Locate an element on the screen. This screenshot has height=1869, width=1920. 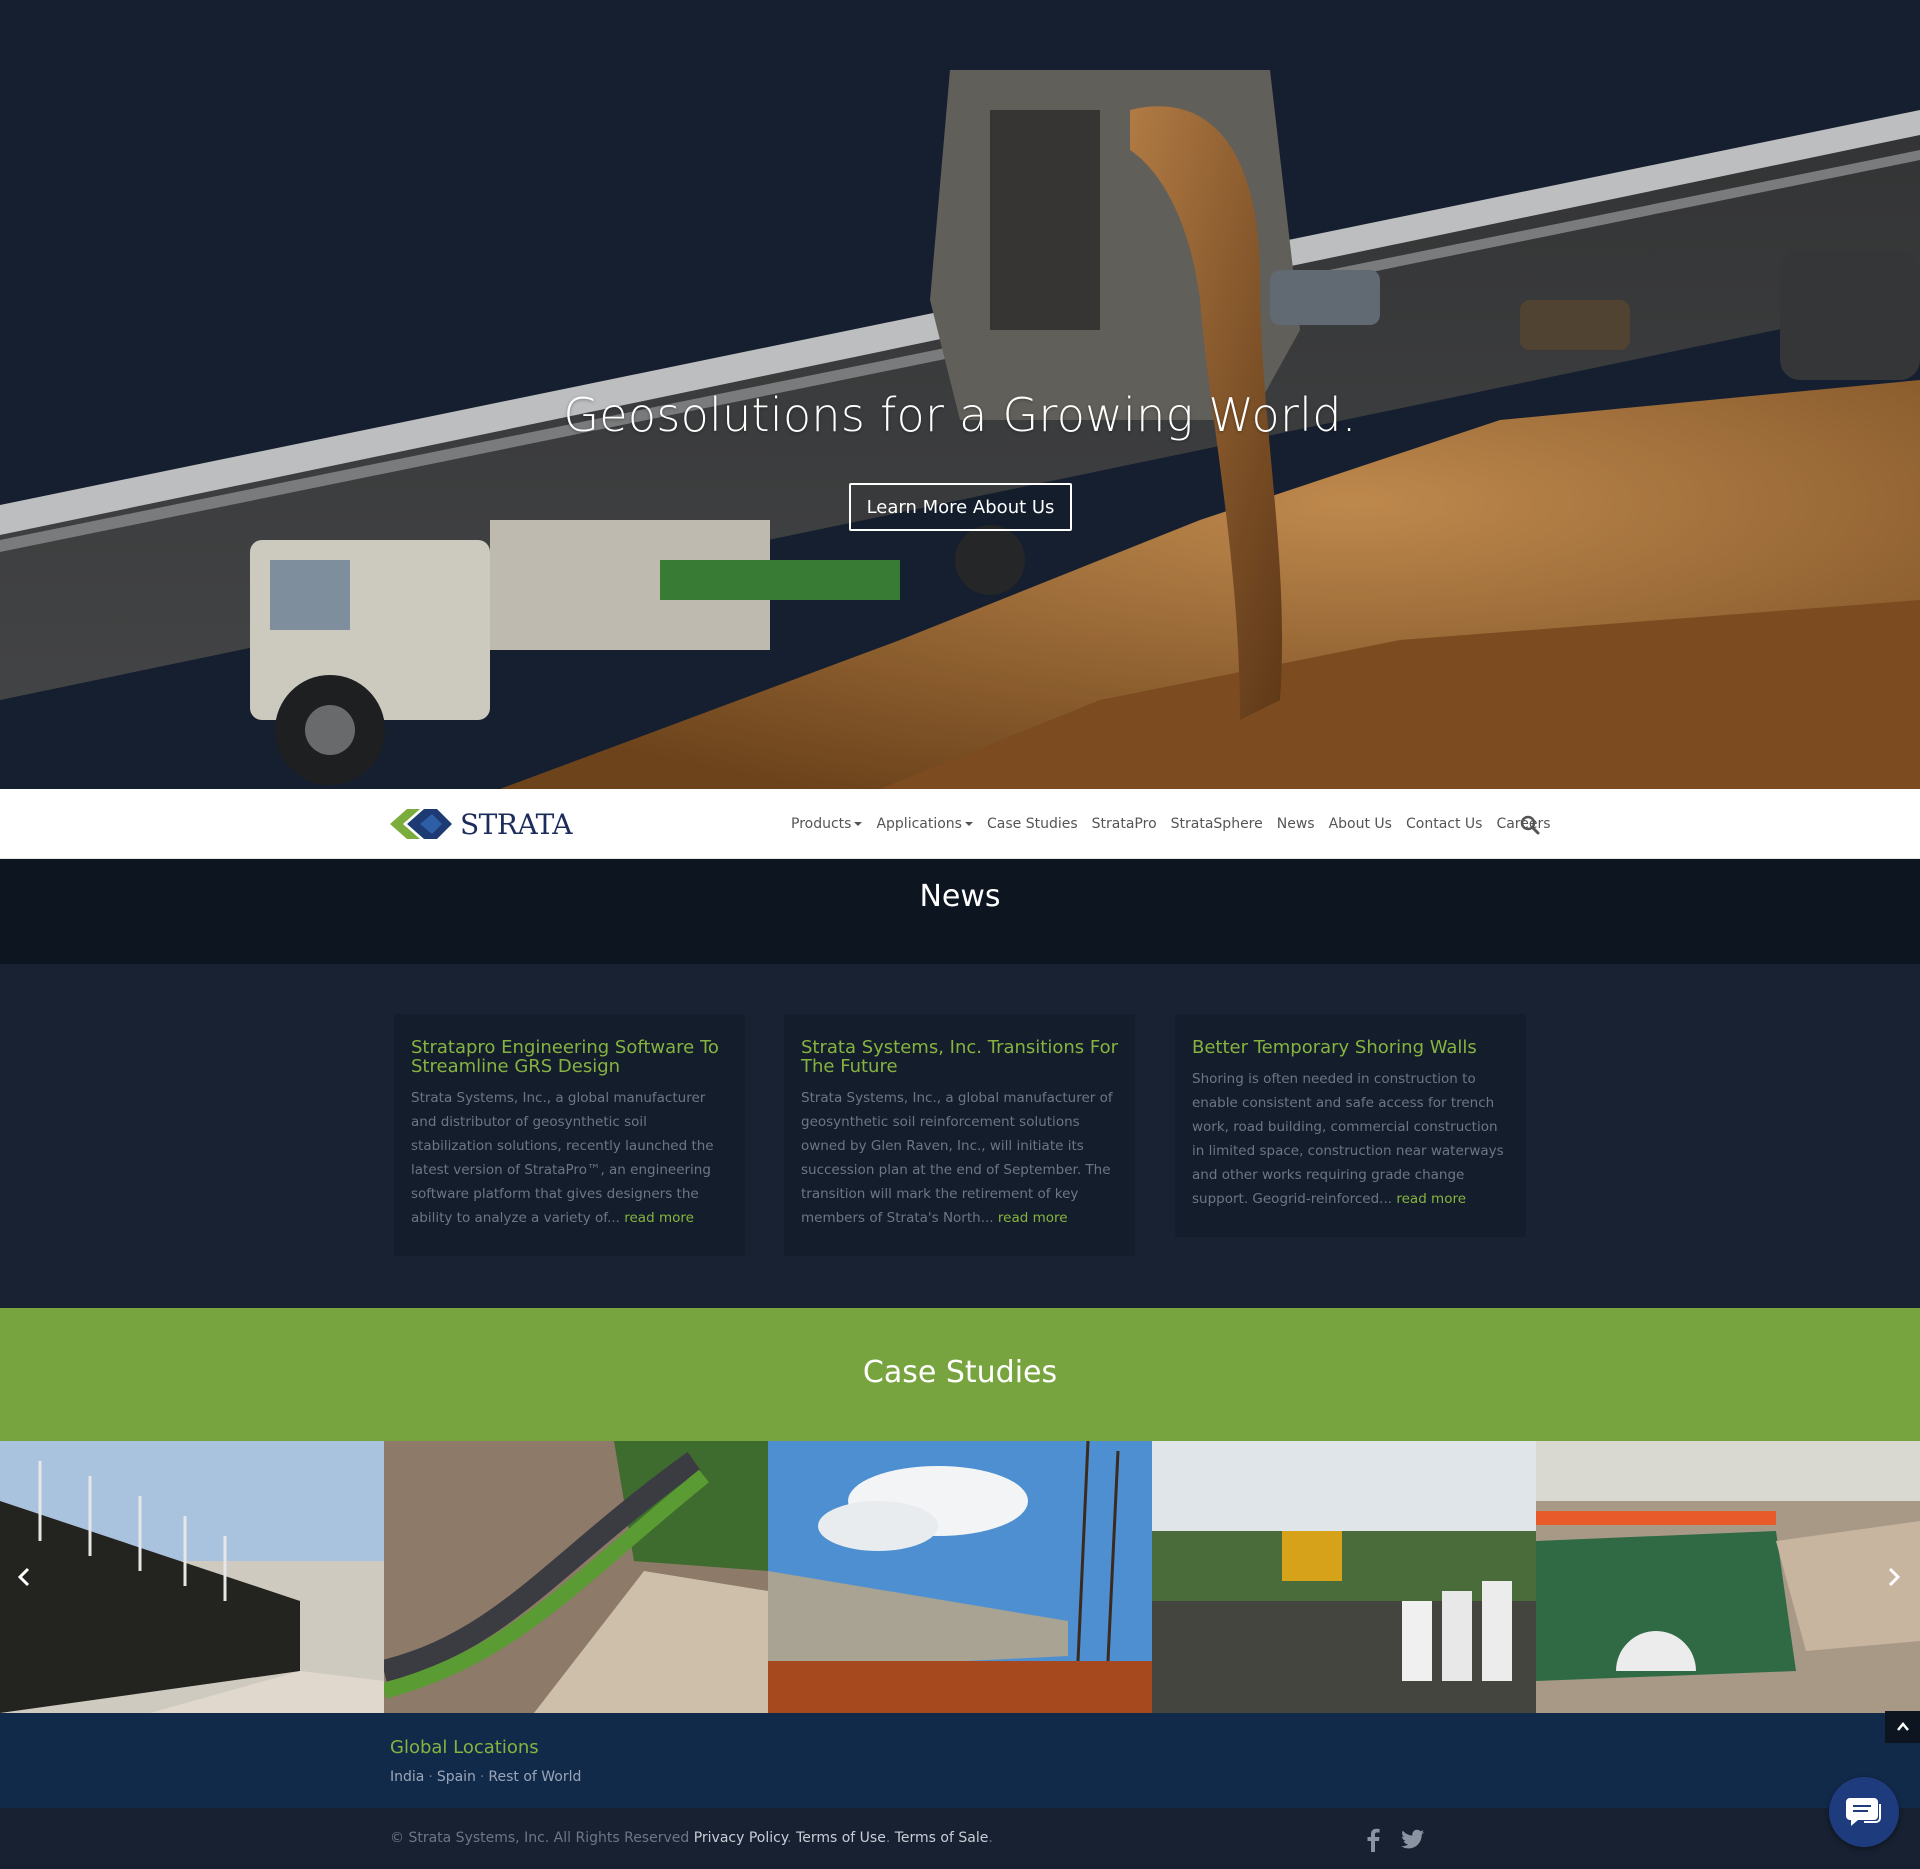
location-link-rest-of-world: Rest of World is located at coordinates (534, 1777).